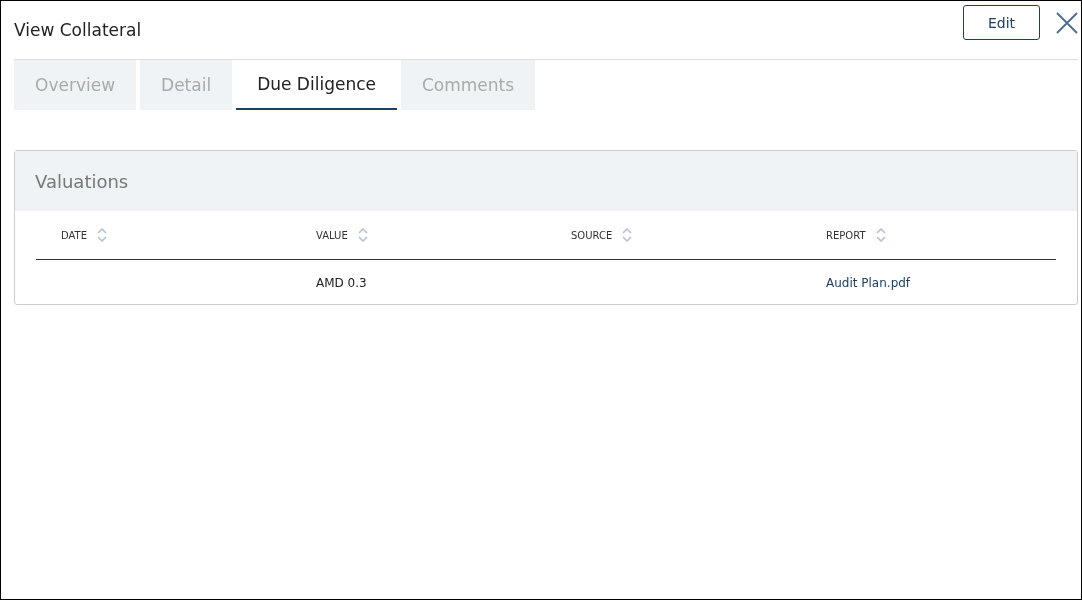  I want to click on column-header: REPORT, so click(846, 235).